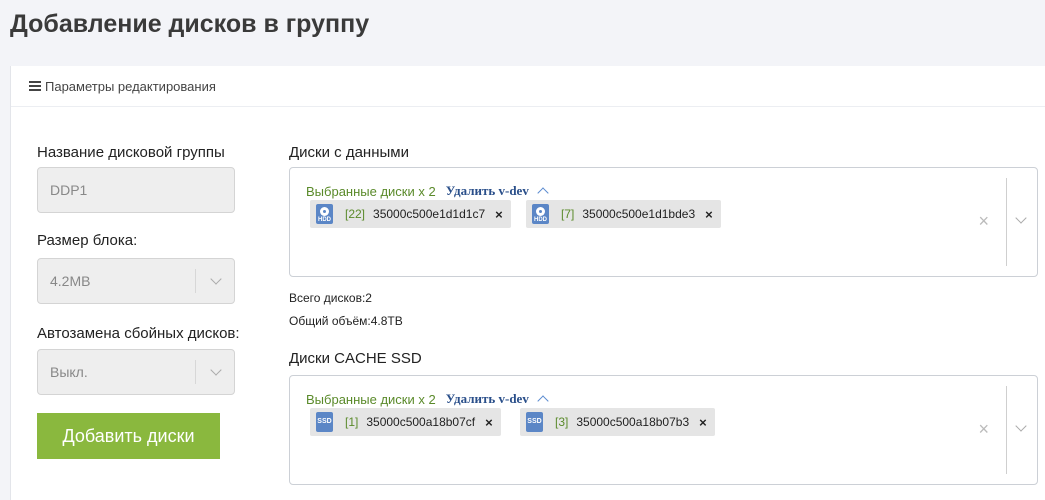 This screenshot has width=1045, height=500. I want to click on add-disks-button: Добавить диски, so click(128, 436).